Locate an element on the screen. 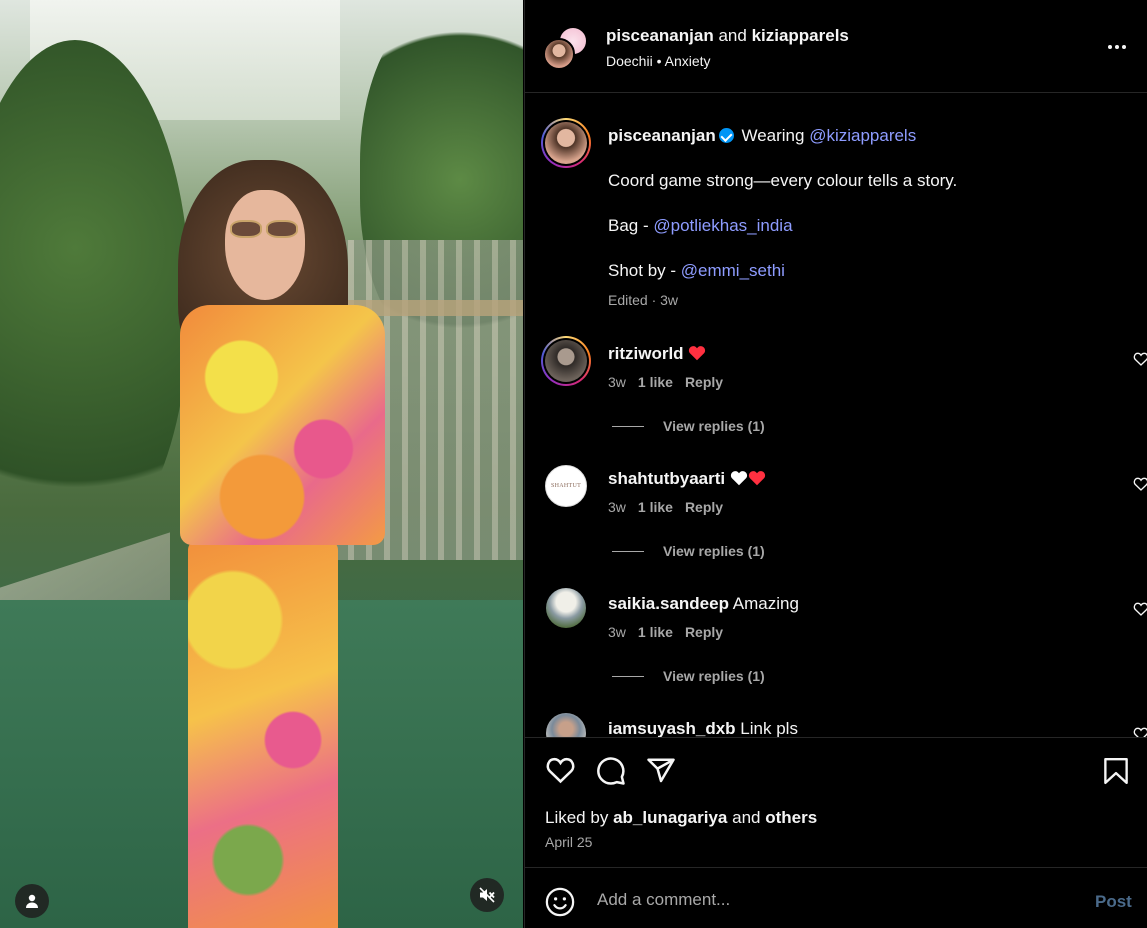 The height and width of the screenshot is (928, 1147). bookmark-icon is located at coordinates (1116, 771).